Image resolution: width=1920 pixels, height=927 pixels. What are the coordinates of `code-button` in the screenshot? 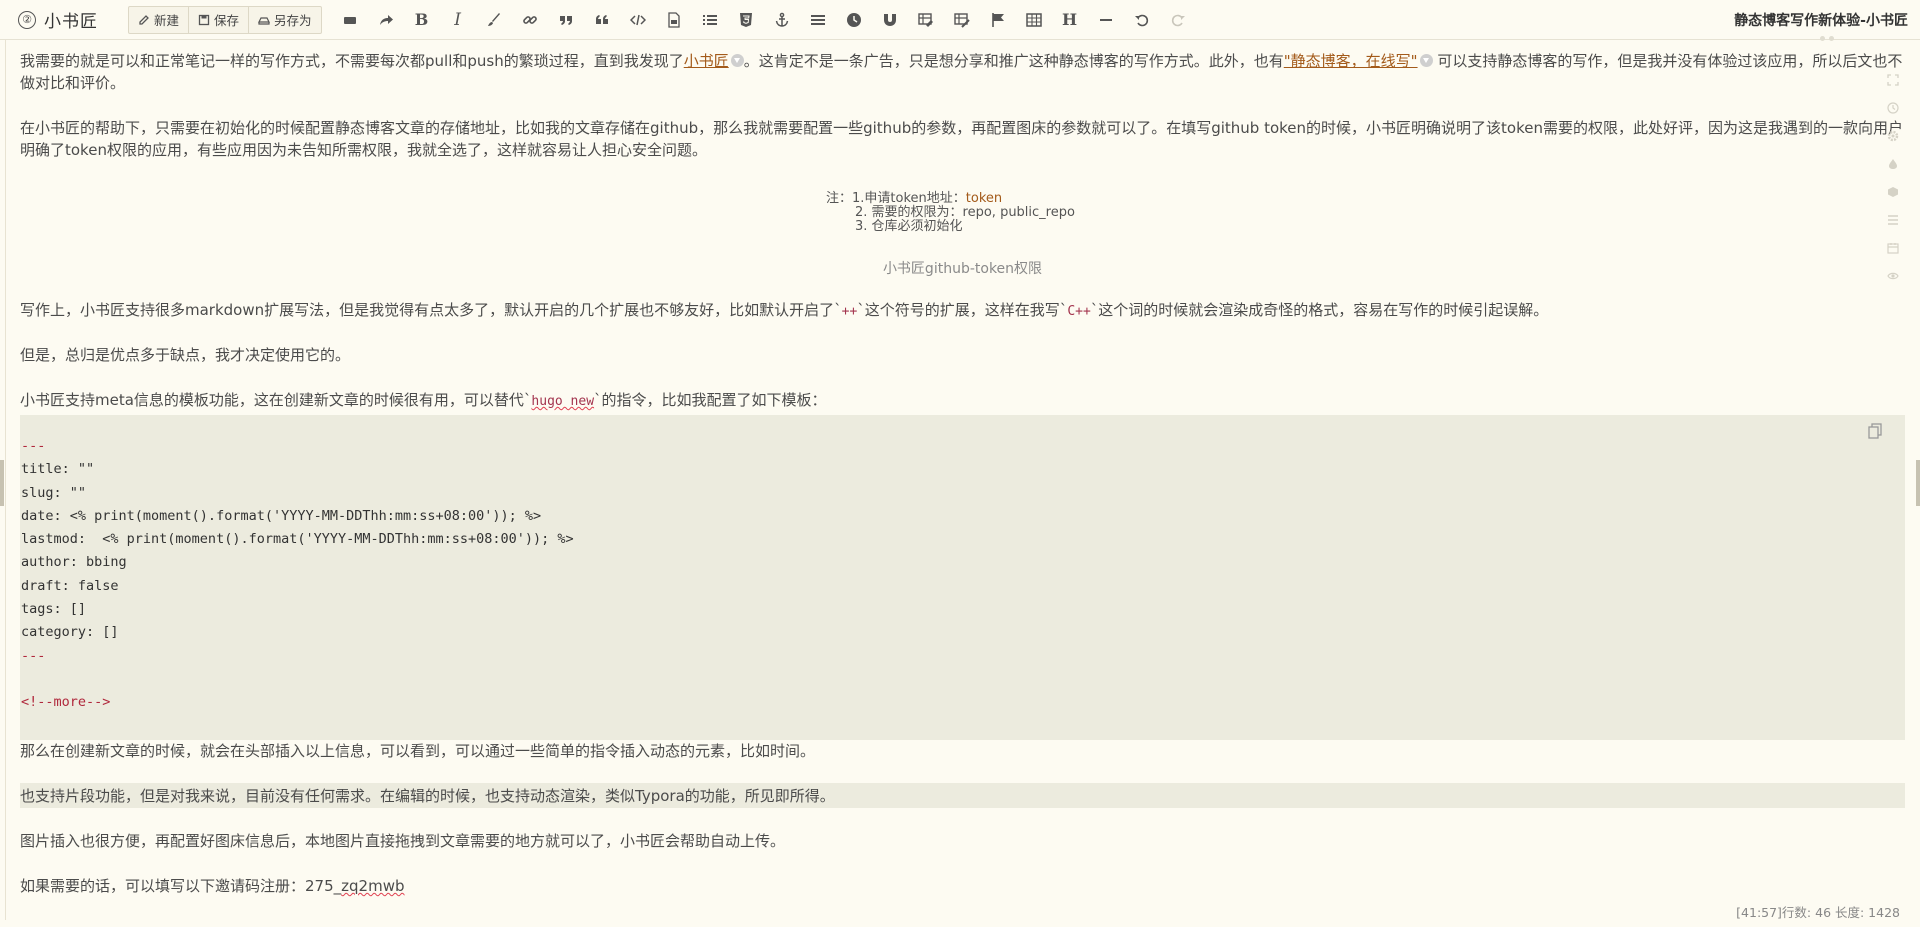 It's located at (638, 20).